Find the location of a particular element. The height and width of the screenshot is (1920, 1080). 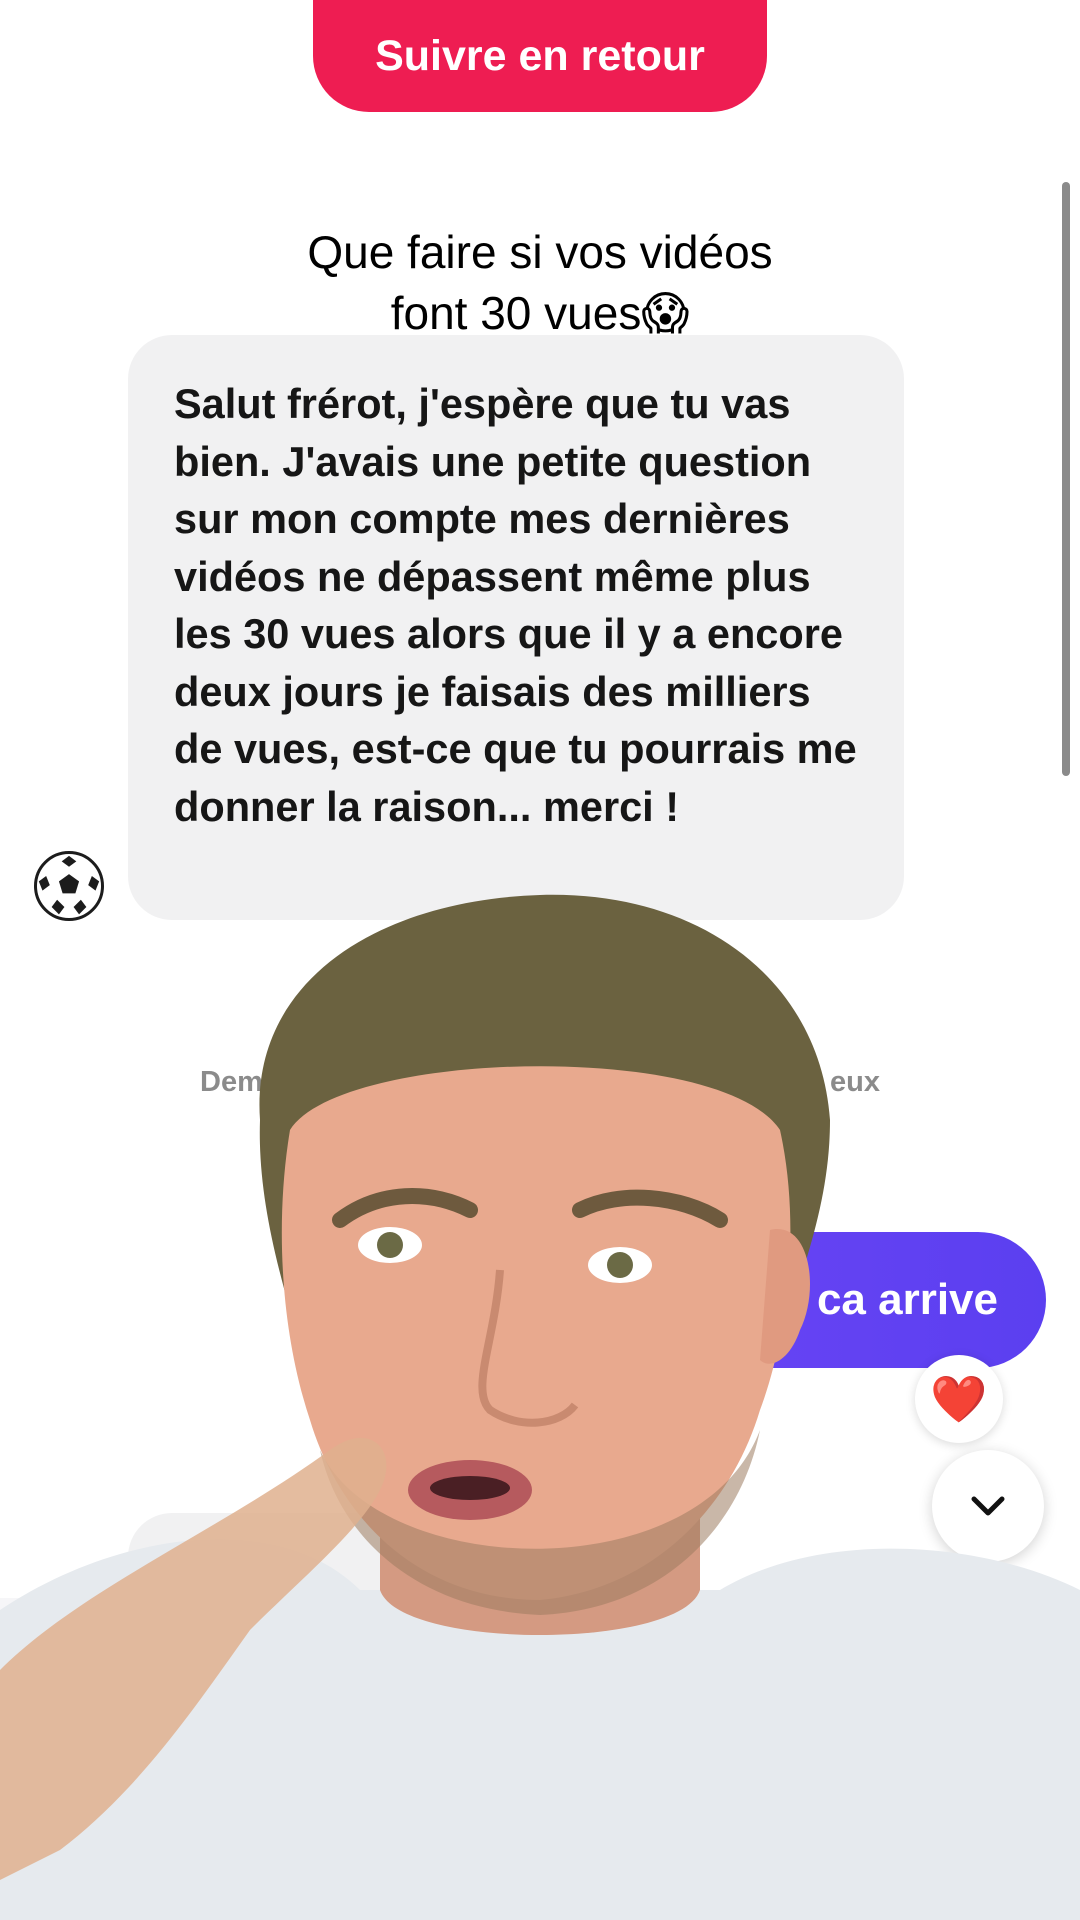

system-note-left: Dem is located at coordinates (231, 1082).